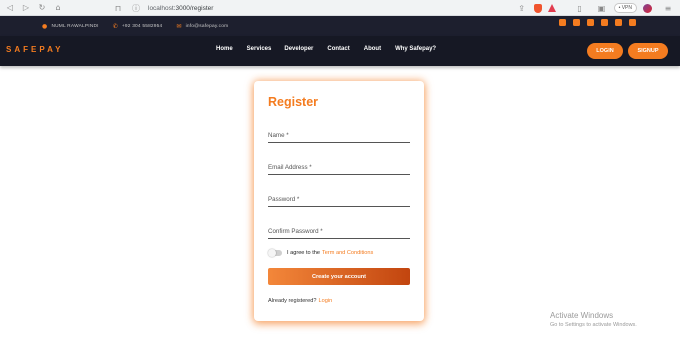  I want to click on terms-text: I agree to the, so click(303, 253).